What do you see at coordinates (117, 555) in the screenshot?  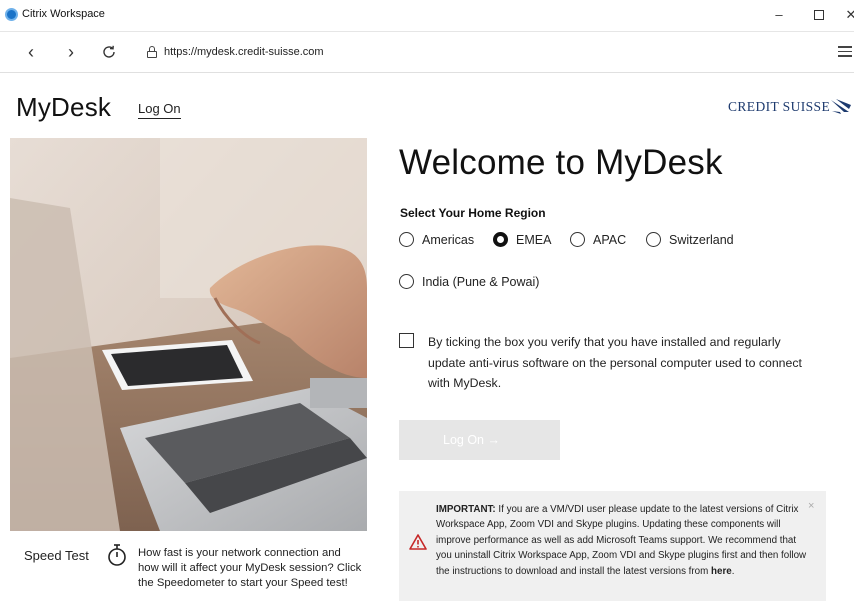 I see `speedometer-icon` at bounding box center [117, 555].